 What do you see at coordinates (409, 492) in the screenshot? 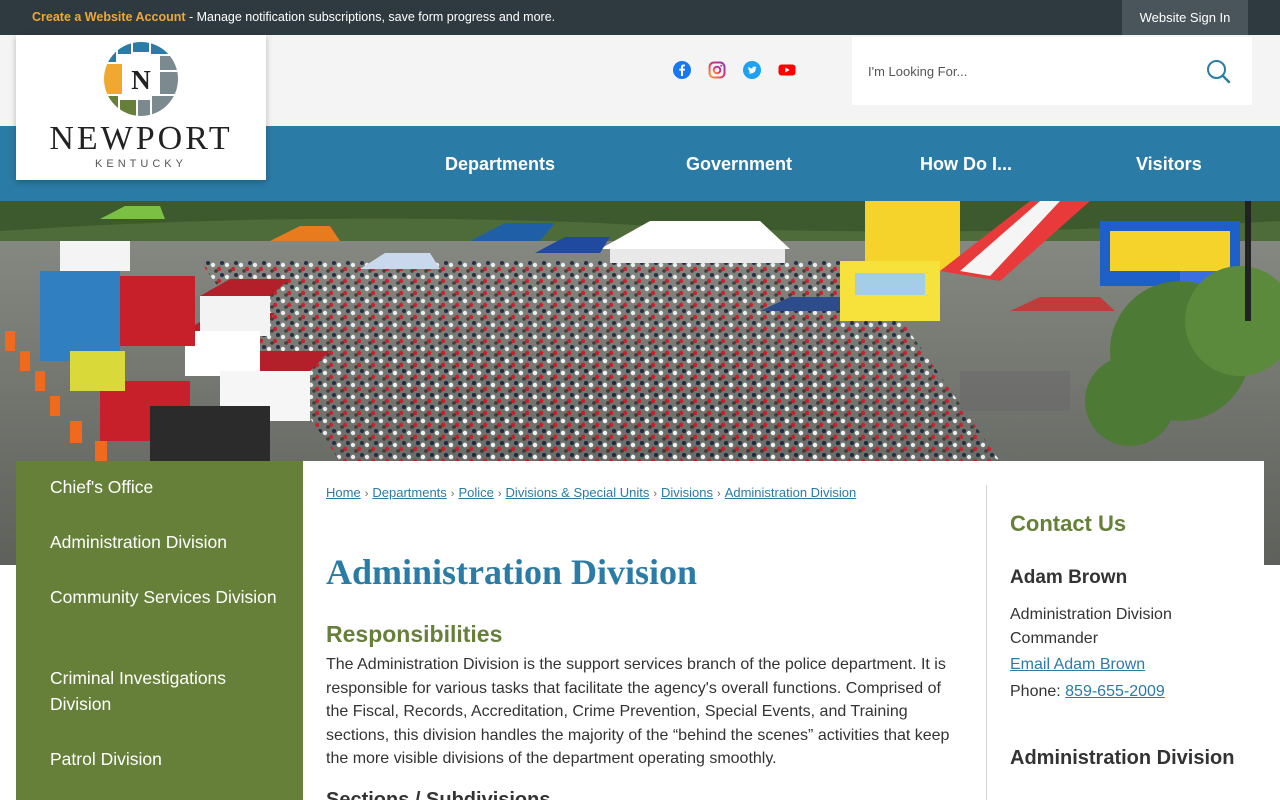
I see `breadcrumb-departments: Departments` at bounding box center [409, 492].